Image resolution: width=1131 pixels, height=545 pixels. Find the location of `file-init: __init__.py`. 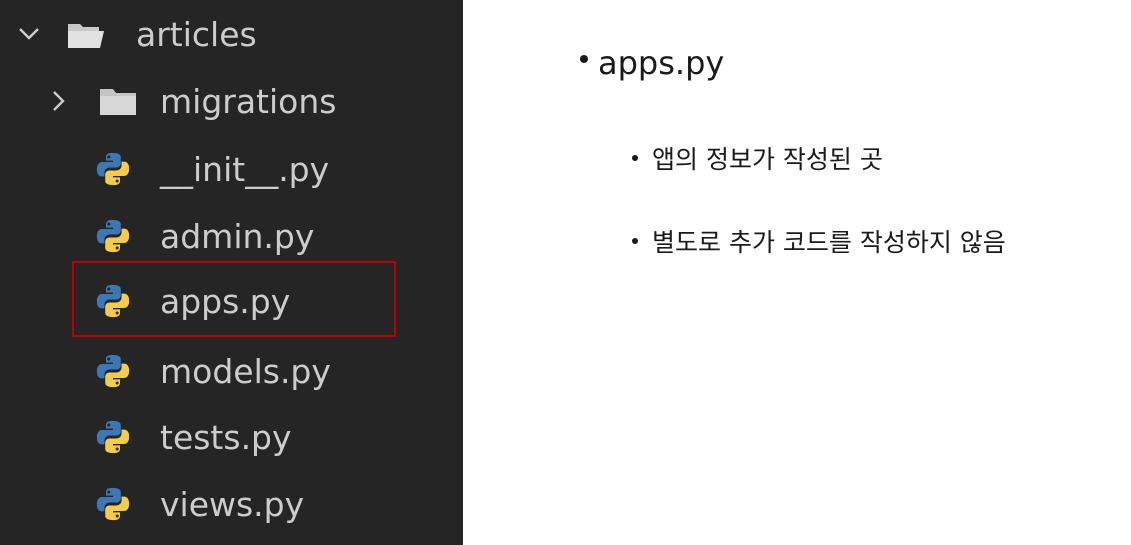

file-init: __init__.py is located at coordinates (231, 169).